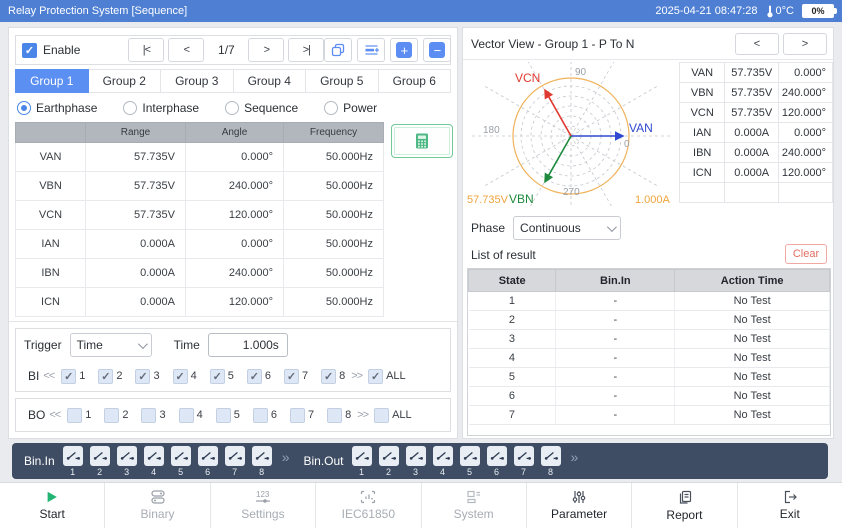  I want to click on tab-group-4: Group 4, so click(269, 81).